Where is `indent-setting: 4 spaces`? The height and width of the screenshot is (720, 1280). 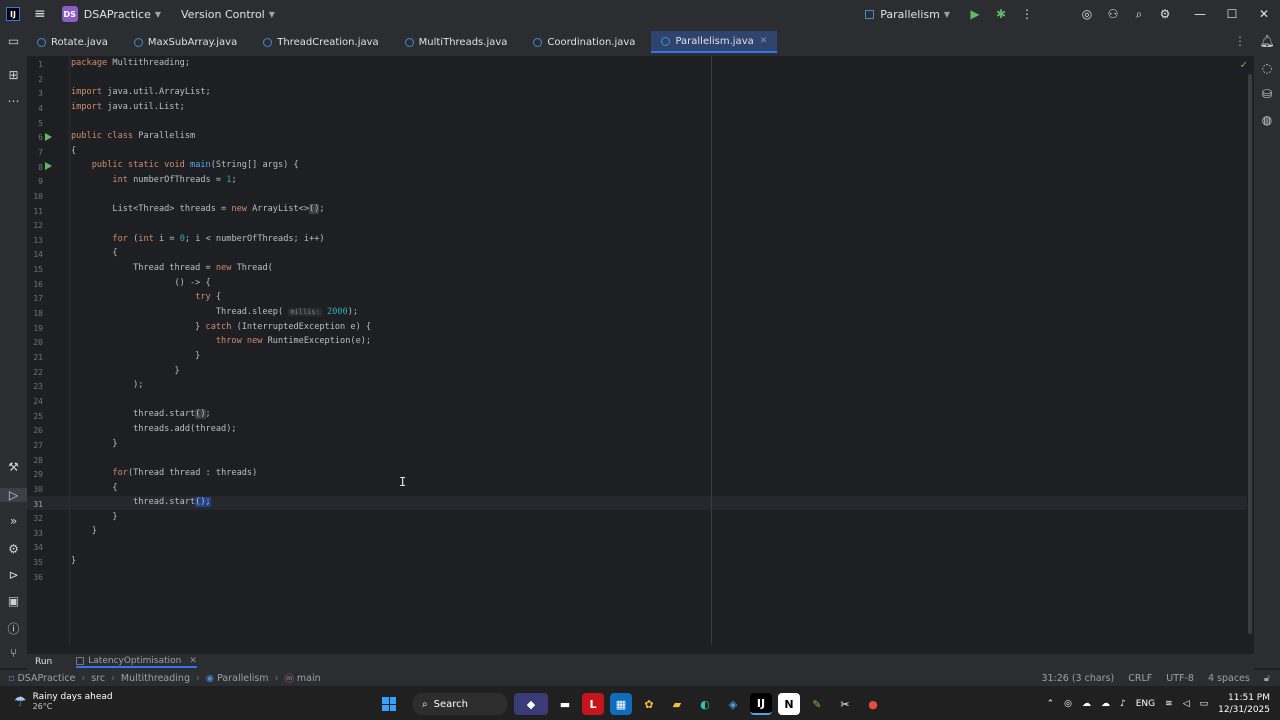
indent-setting: 4 spaces is located at coordinates (1229, 678).